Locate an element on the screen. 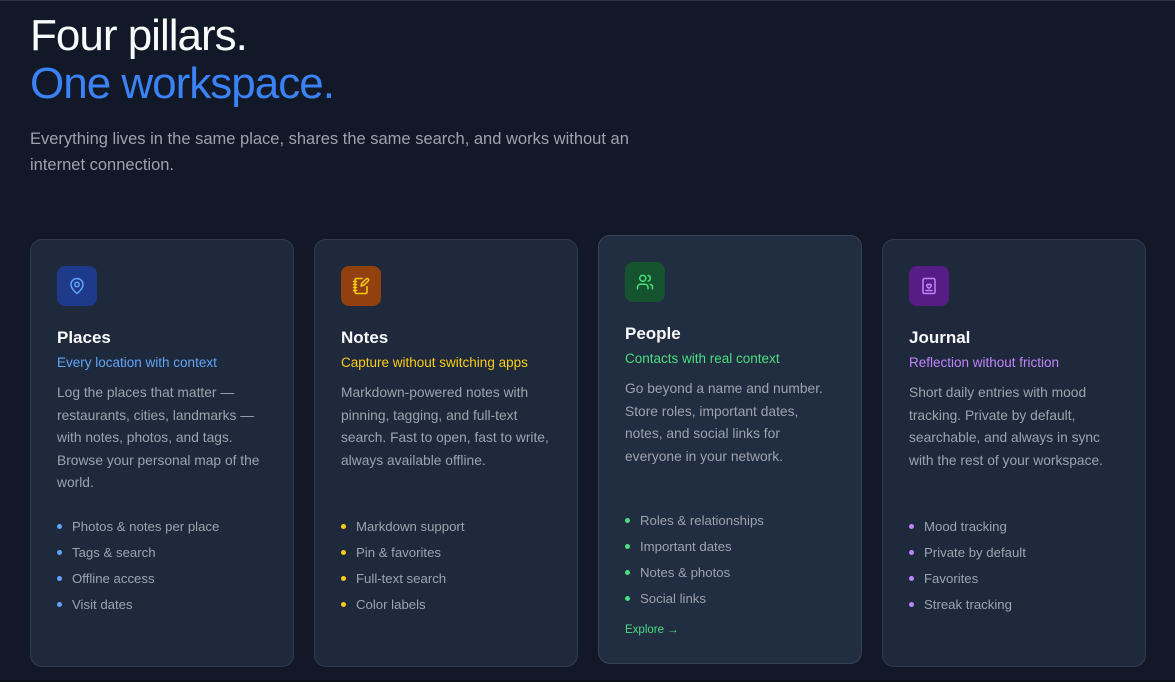 This screenshot has width=1175, height=682. feature-label: Social links is located at coordinates (673, 598).